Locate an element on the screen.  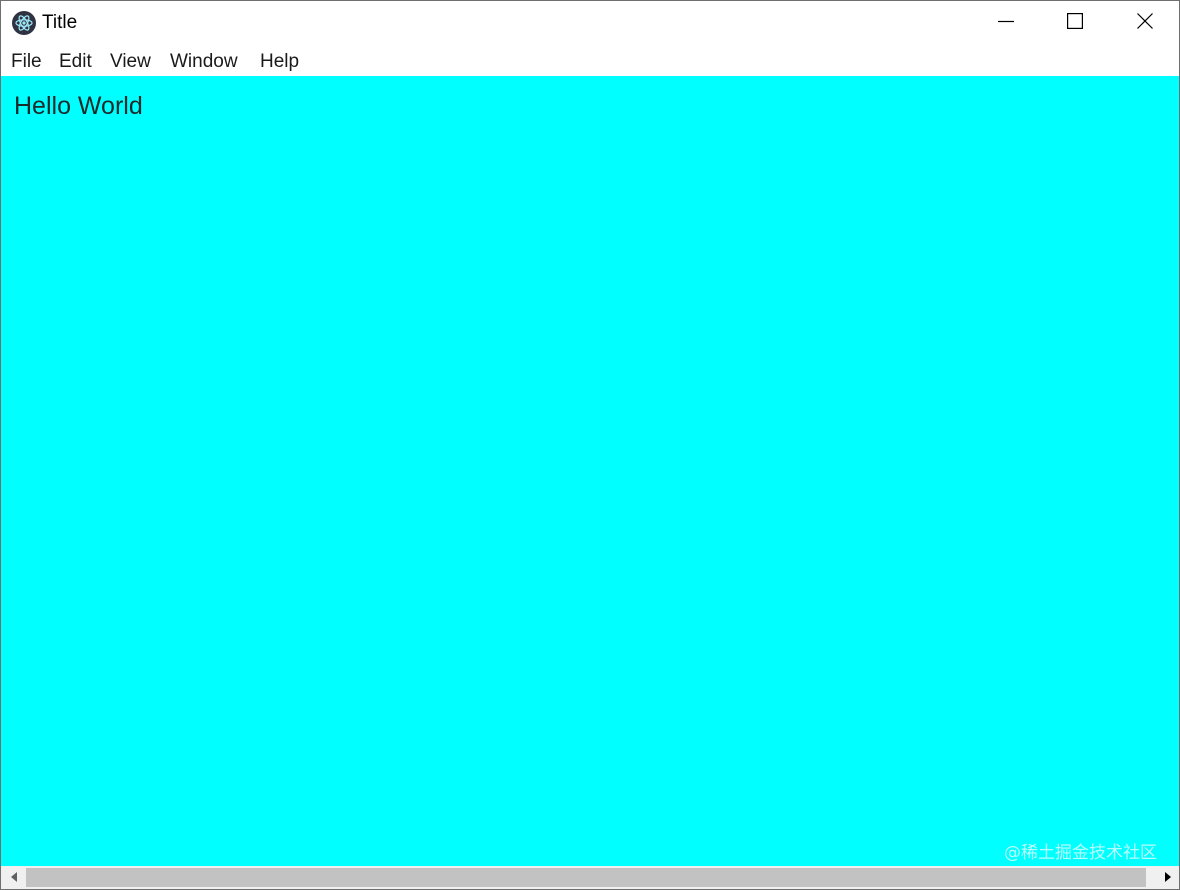
minimize-button is located at coordinates (1006, 23).